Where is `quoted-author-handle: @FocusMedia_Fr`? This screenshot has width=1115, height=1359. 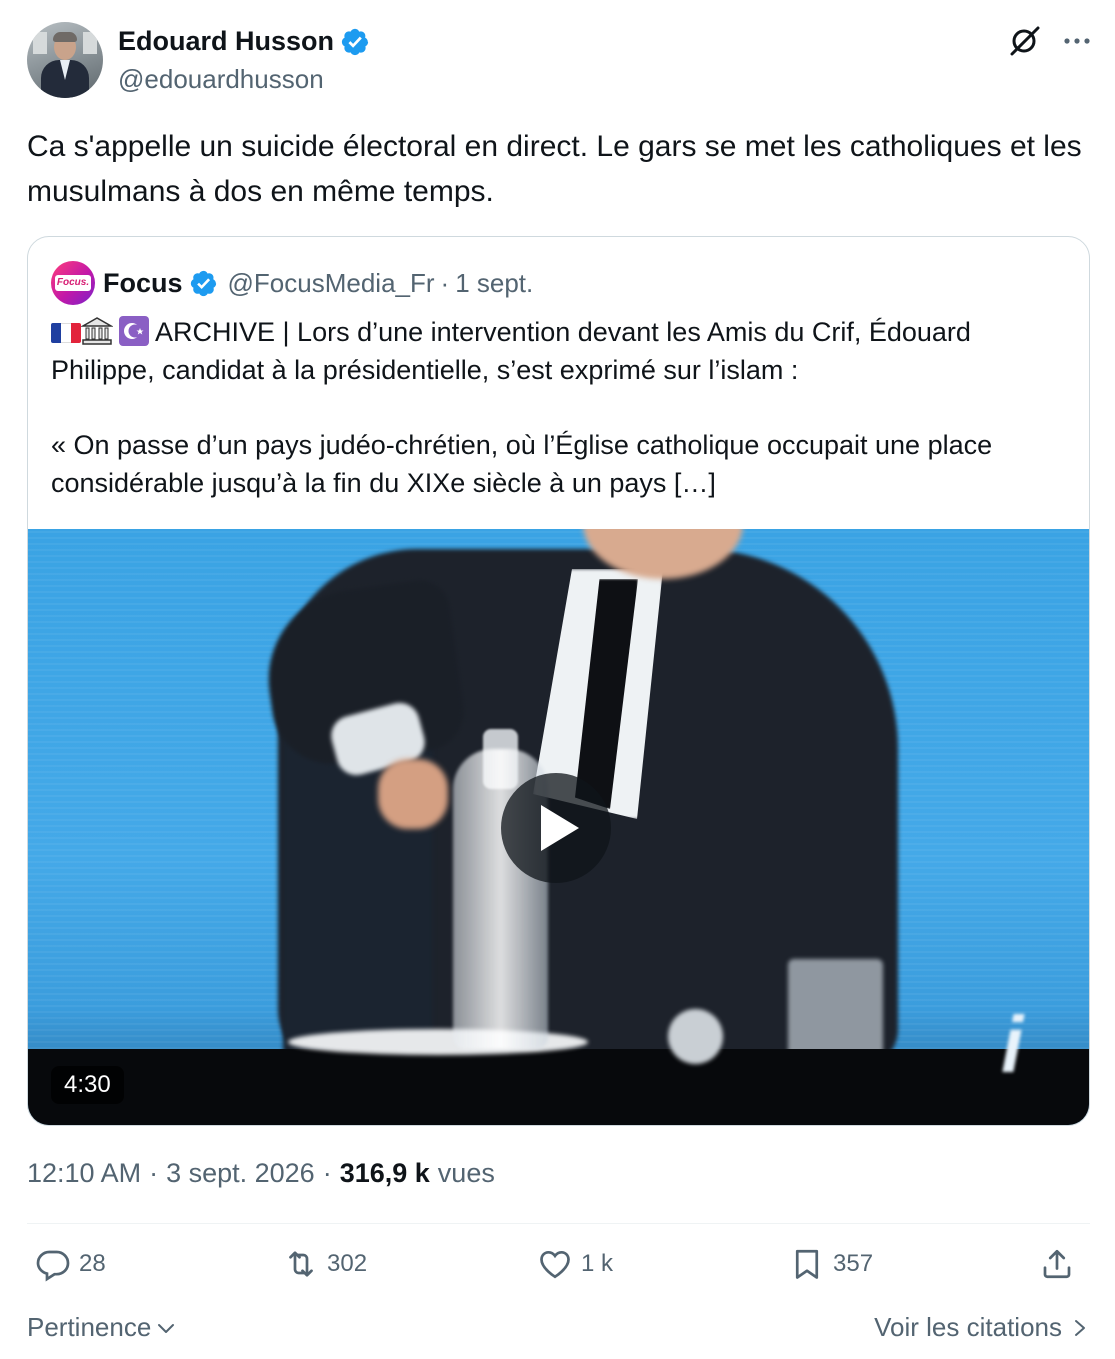
quoted-author-handle: @FocusMedia_Fr is located at coordinates (331, 282).